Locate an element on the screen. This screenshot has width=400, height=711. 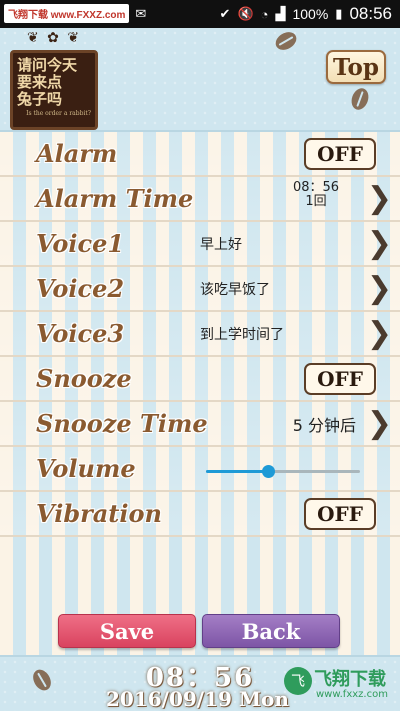
volume-label: Volume is located at coordinates (86, 468).